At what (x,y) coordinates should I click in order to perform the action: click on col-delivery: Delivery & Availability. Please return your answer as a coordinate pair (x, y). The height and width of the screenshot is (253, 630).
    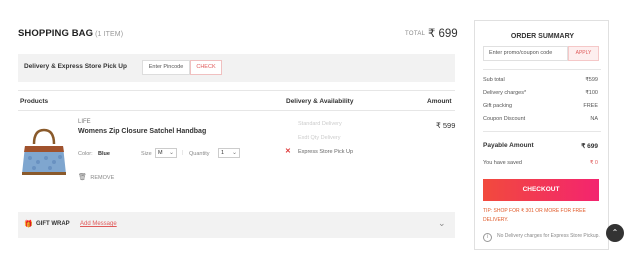
    Looking at the image, I should click on (320, 101).